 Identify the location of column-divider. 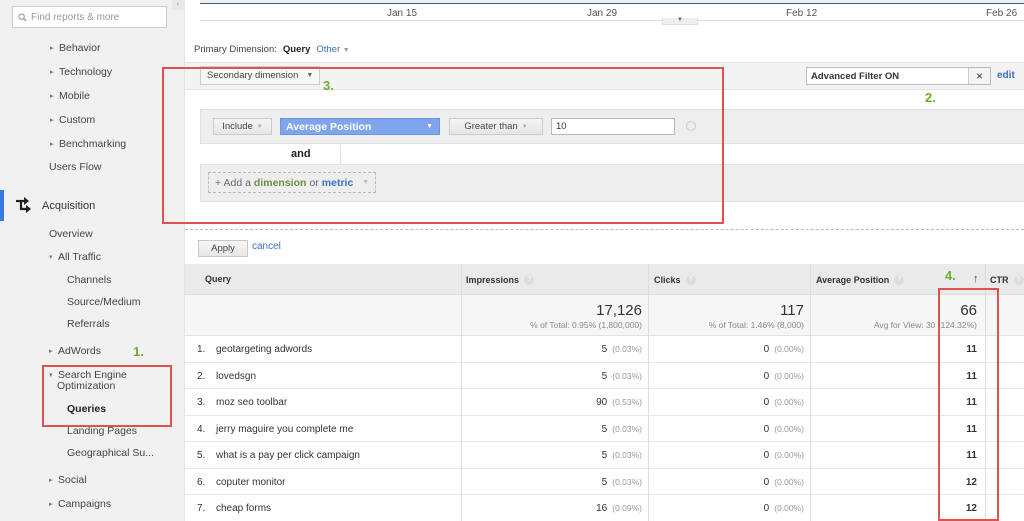
(461, 392).